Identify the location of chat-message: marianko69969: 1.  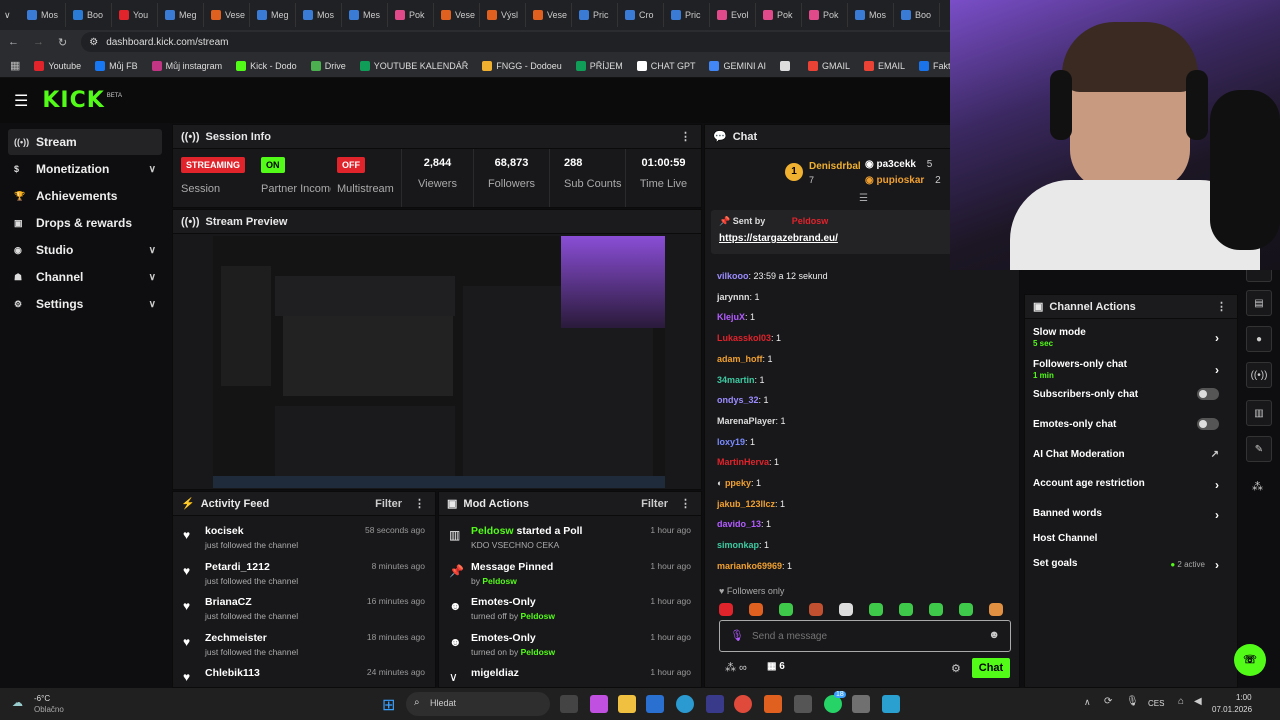
(754, 566).